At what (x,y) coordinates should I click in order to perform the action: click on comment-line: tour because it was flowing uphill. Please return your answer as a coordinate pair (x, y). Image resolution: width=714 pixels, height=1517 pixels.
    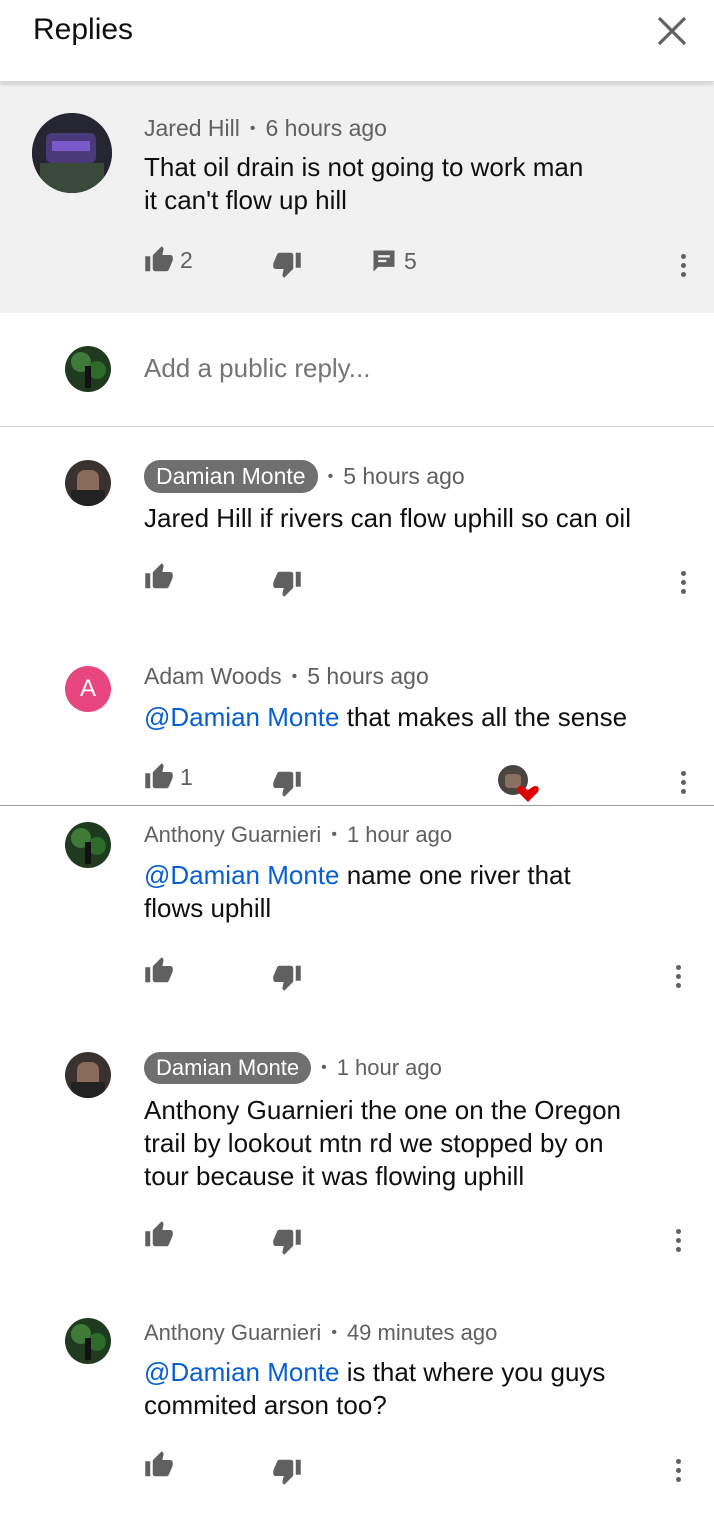
    Looking at the image, I should click on (334, 1176).